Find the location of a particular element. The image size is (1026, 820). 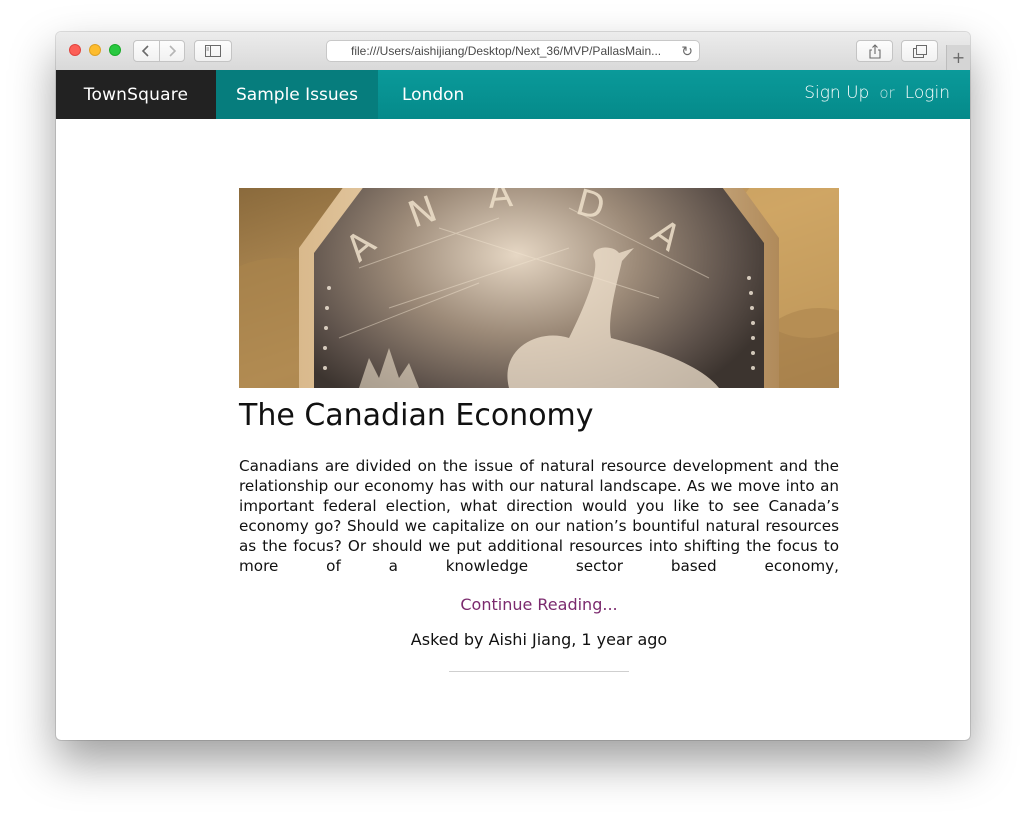

auth-links: Sign Up or Login is located at coordinates (877, 93).